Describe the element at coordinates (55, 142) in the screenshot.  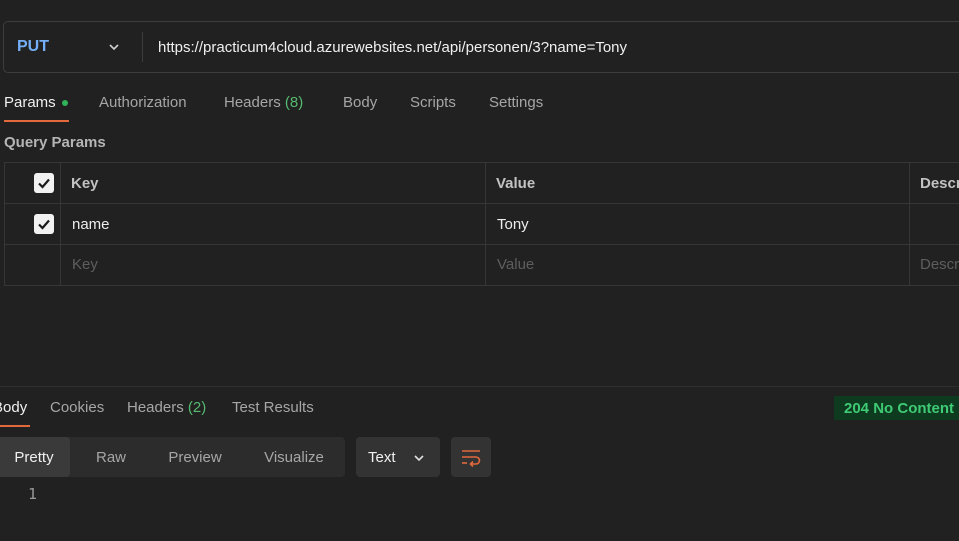
I see `query-params-title: Query Params` at that location.